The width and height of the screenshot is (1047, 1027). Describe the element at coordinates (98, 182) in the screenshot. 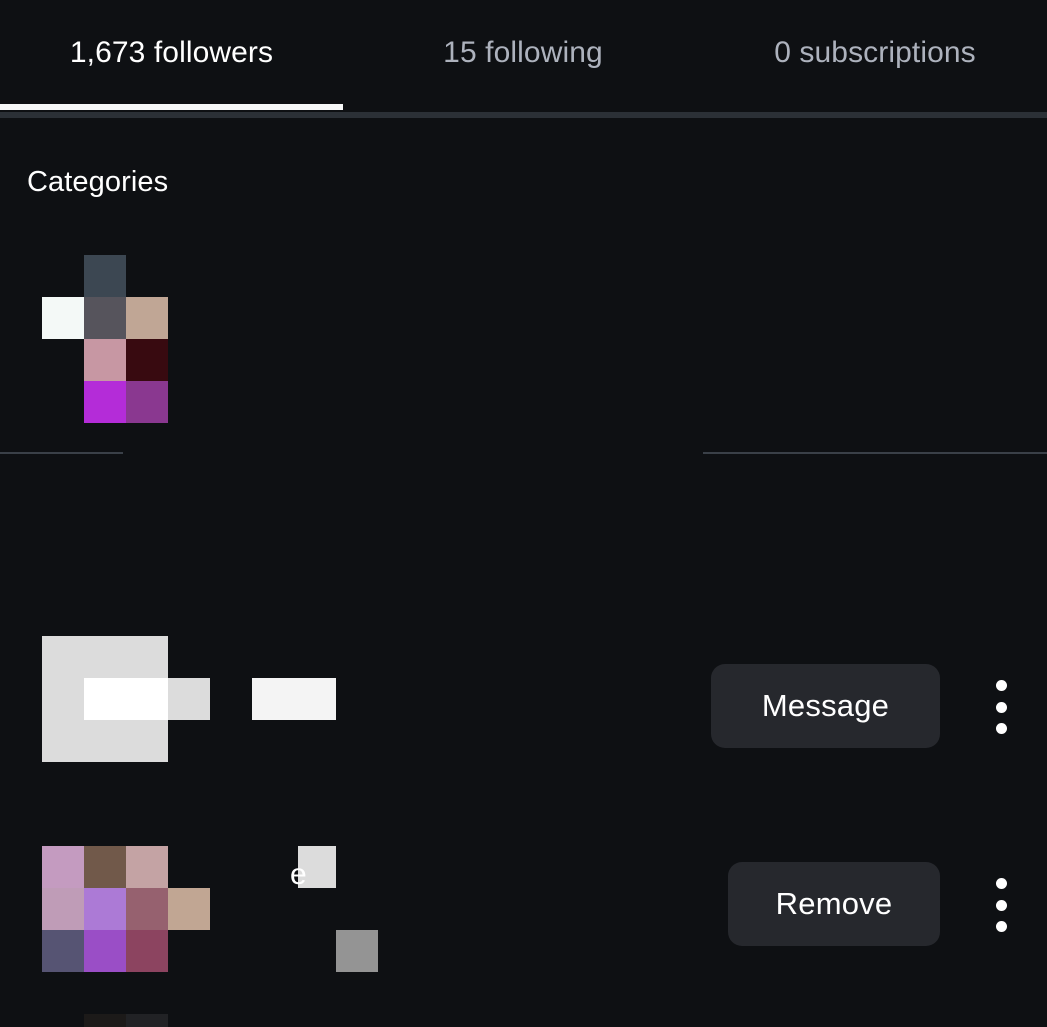

I see `categories-heading: Categories` at that location.